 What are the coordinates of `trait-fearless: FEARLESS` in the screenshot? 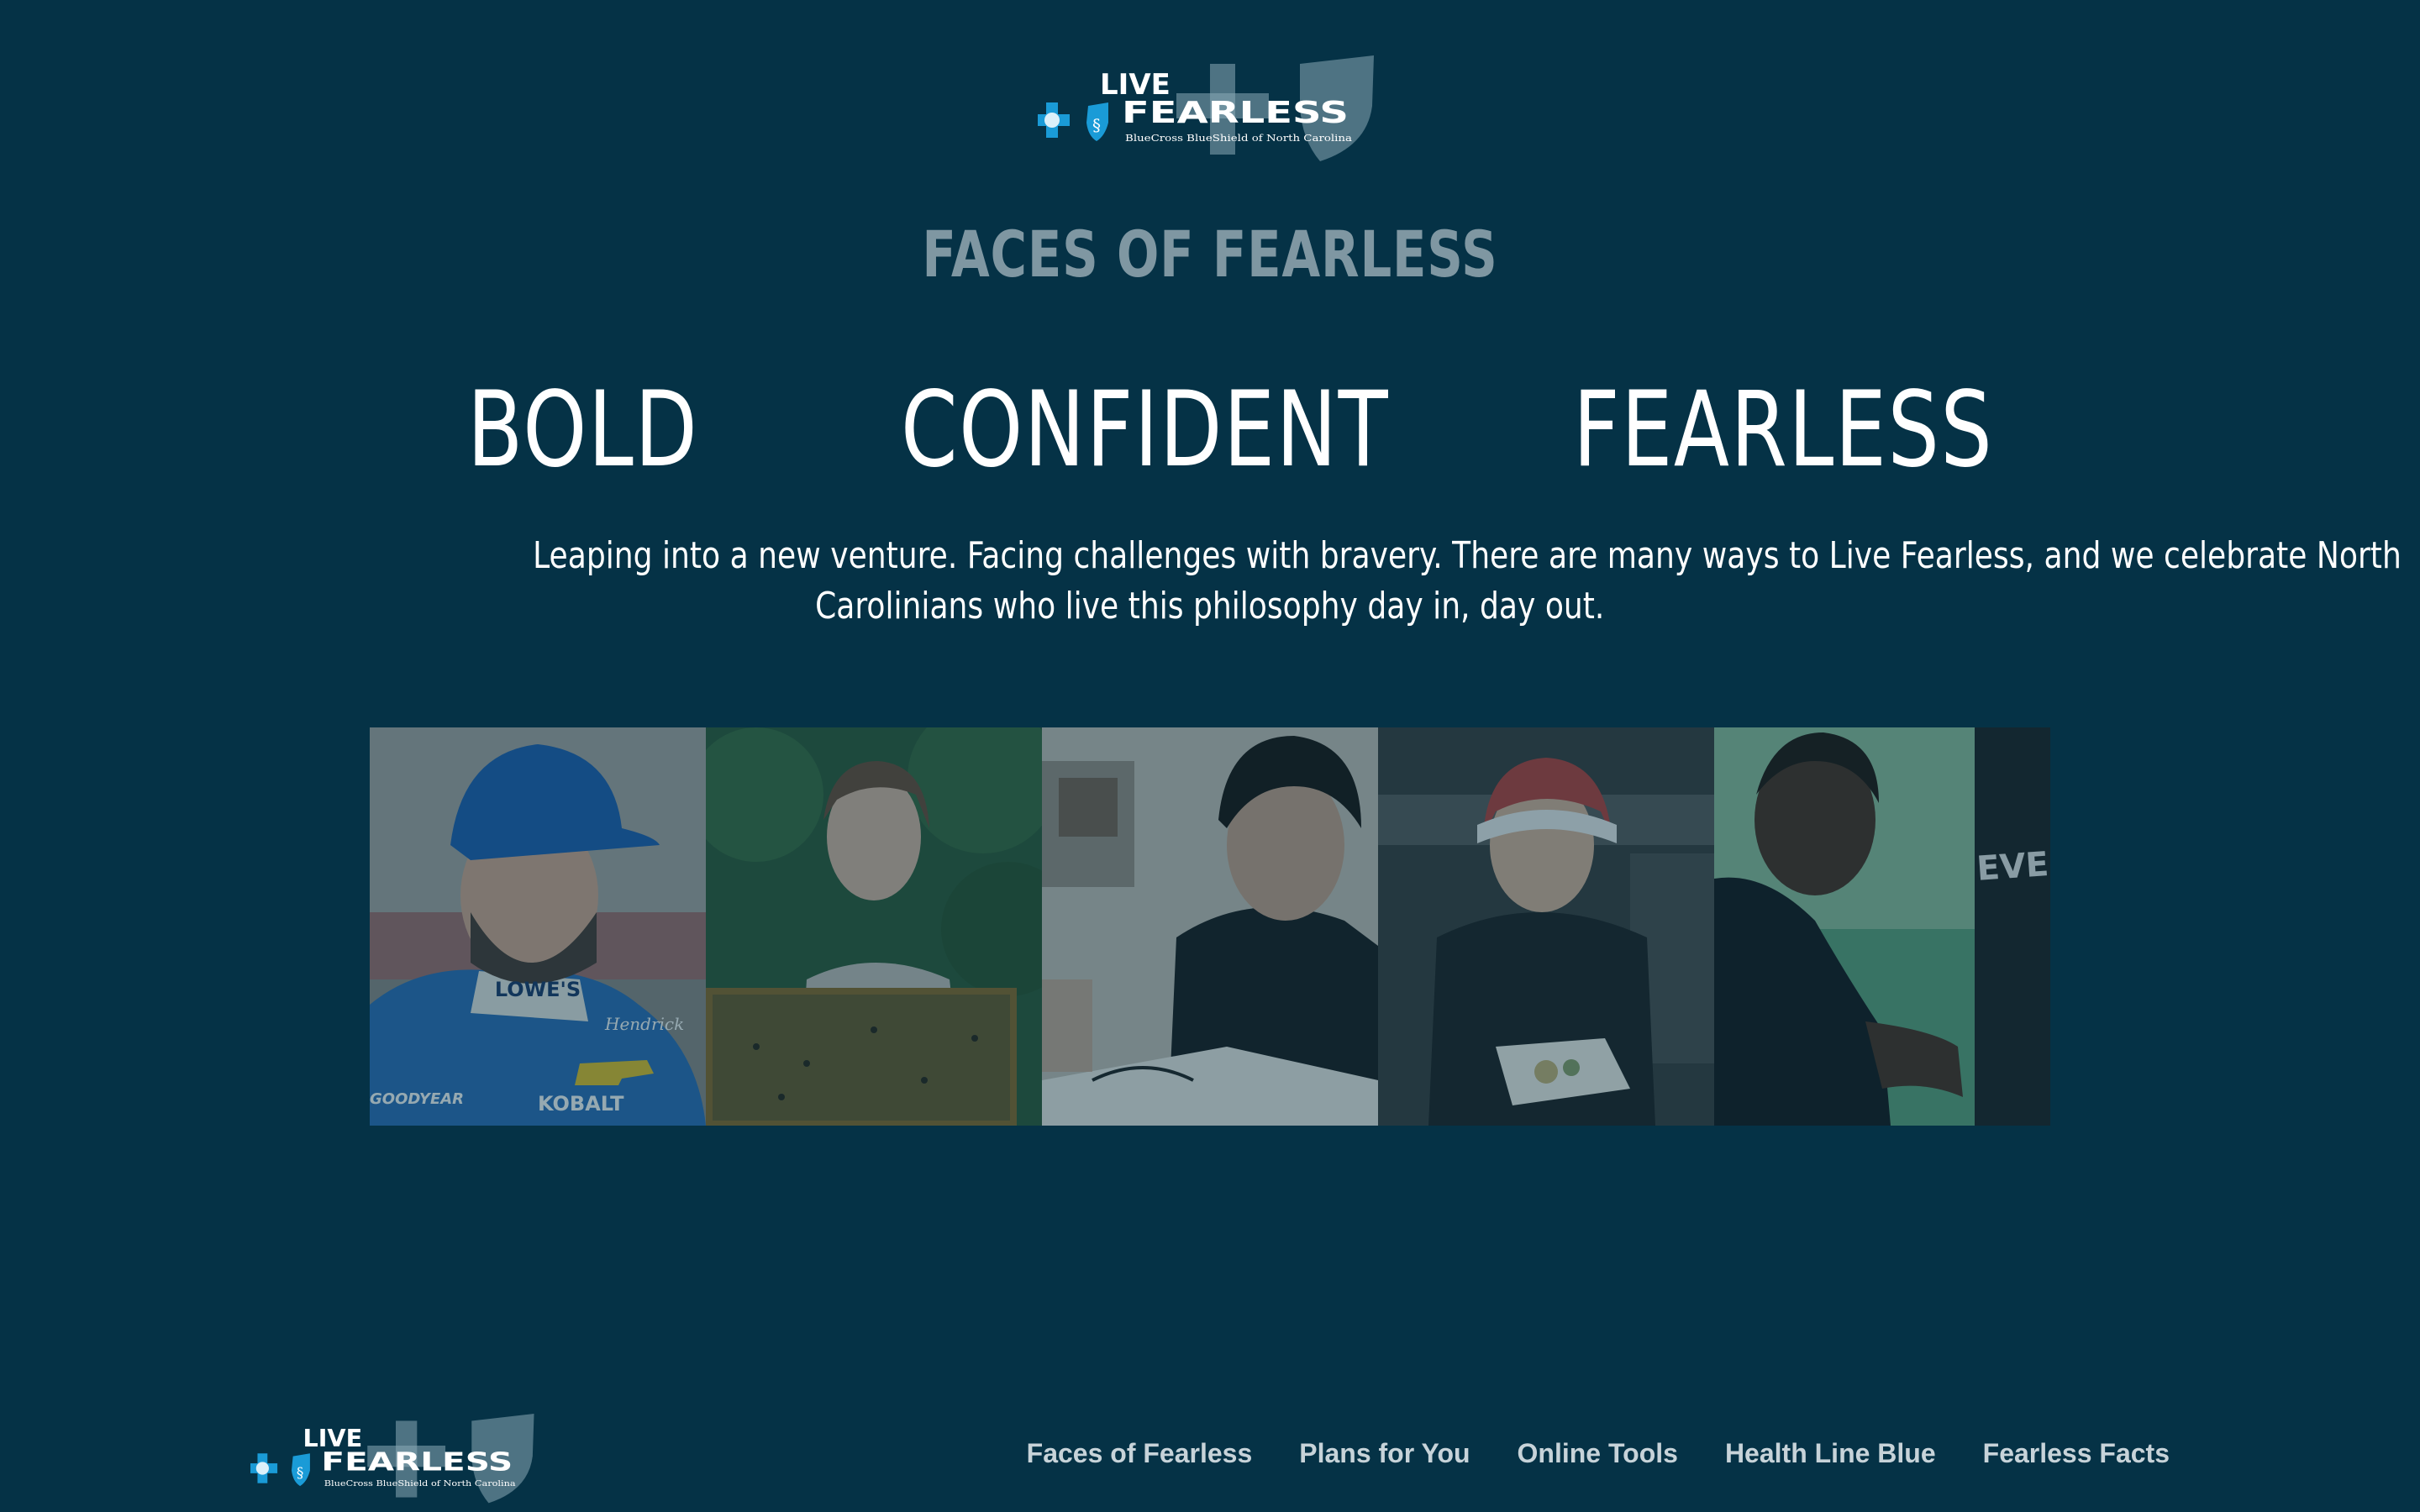 It's located at (1784, 430).